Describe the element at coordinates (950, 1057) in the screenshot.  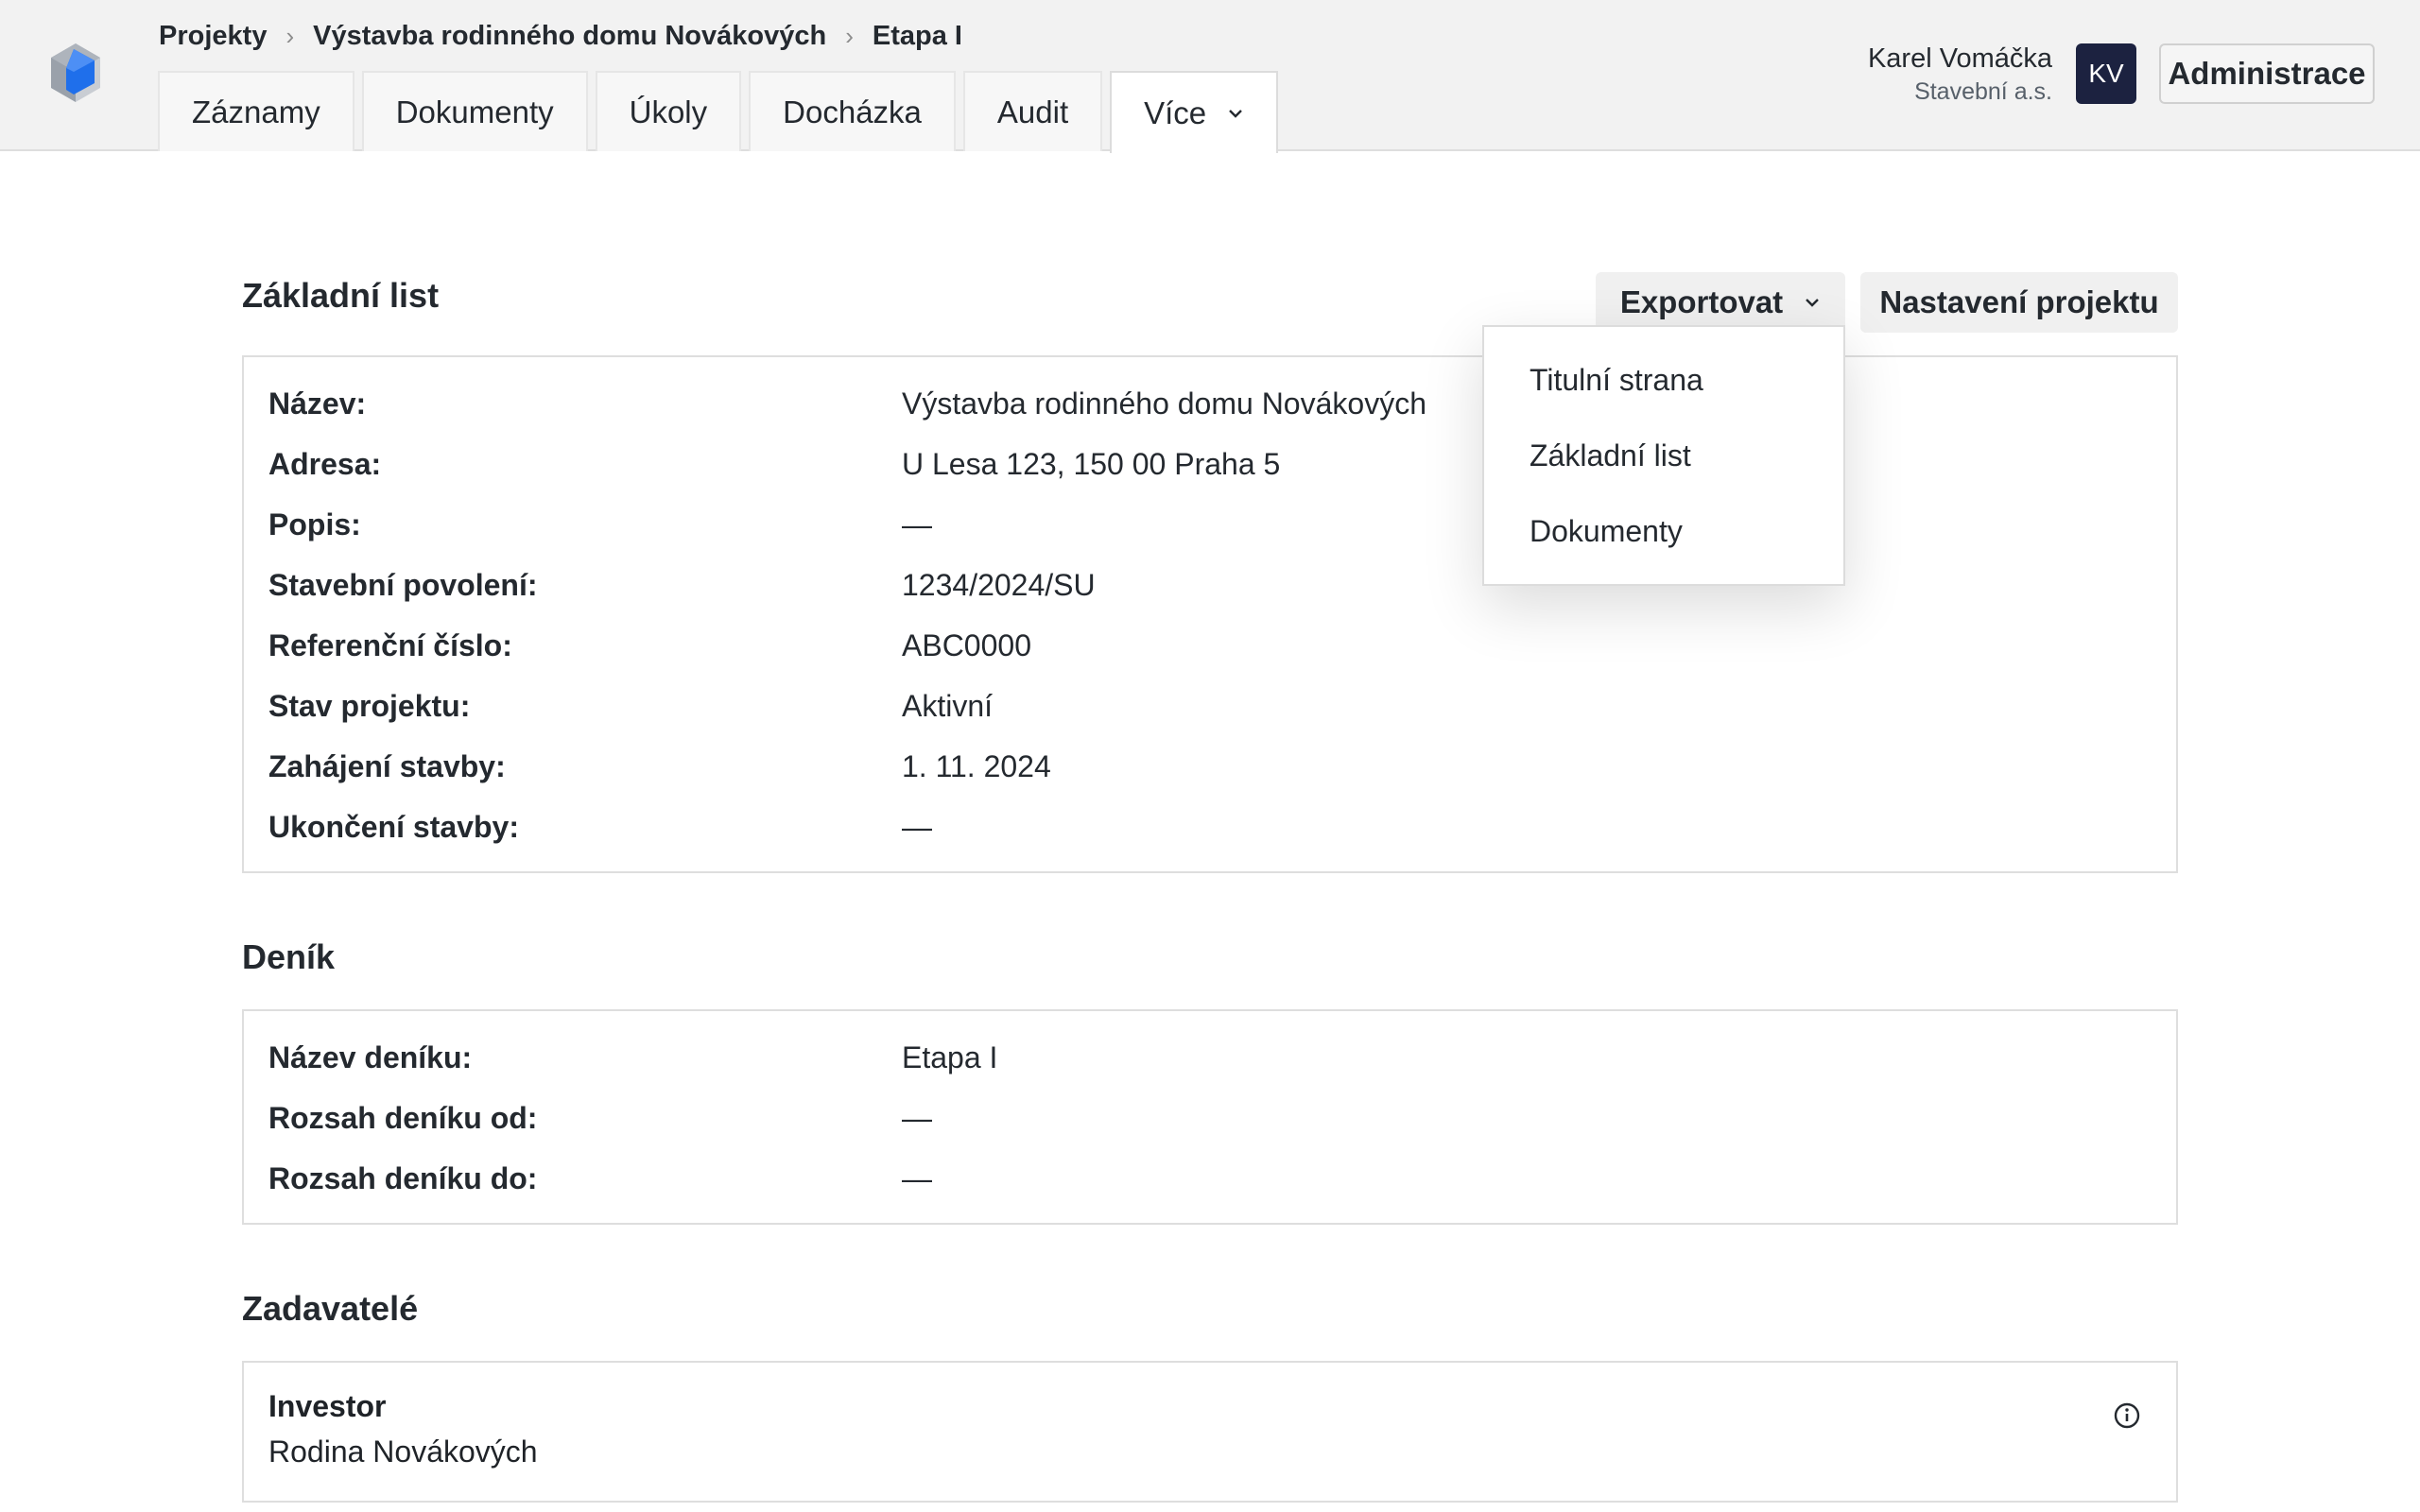
I see `field-value: Etapa I` at that location.